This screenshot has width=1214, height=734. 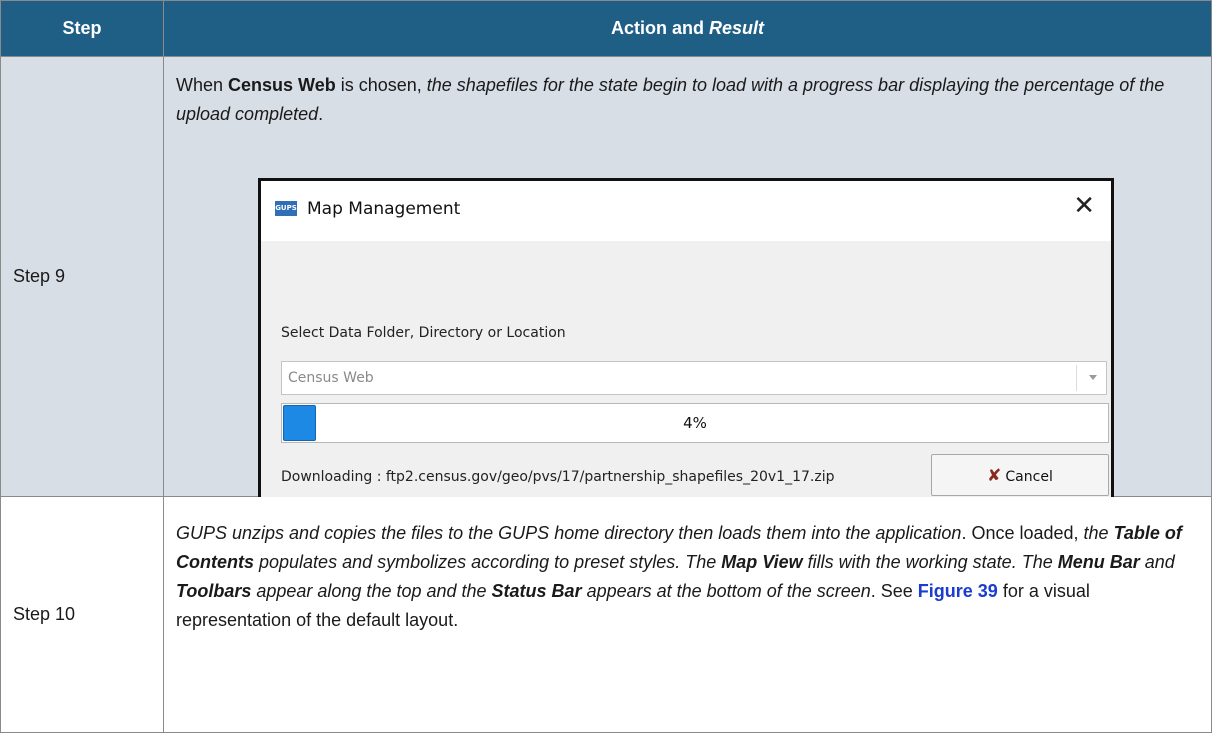 I want to click on cancel-button-label: Cancel, so click(x=1029, y=477).